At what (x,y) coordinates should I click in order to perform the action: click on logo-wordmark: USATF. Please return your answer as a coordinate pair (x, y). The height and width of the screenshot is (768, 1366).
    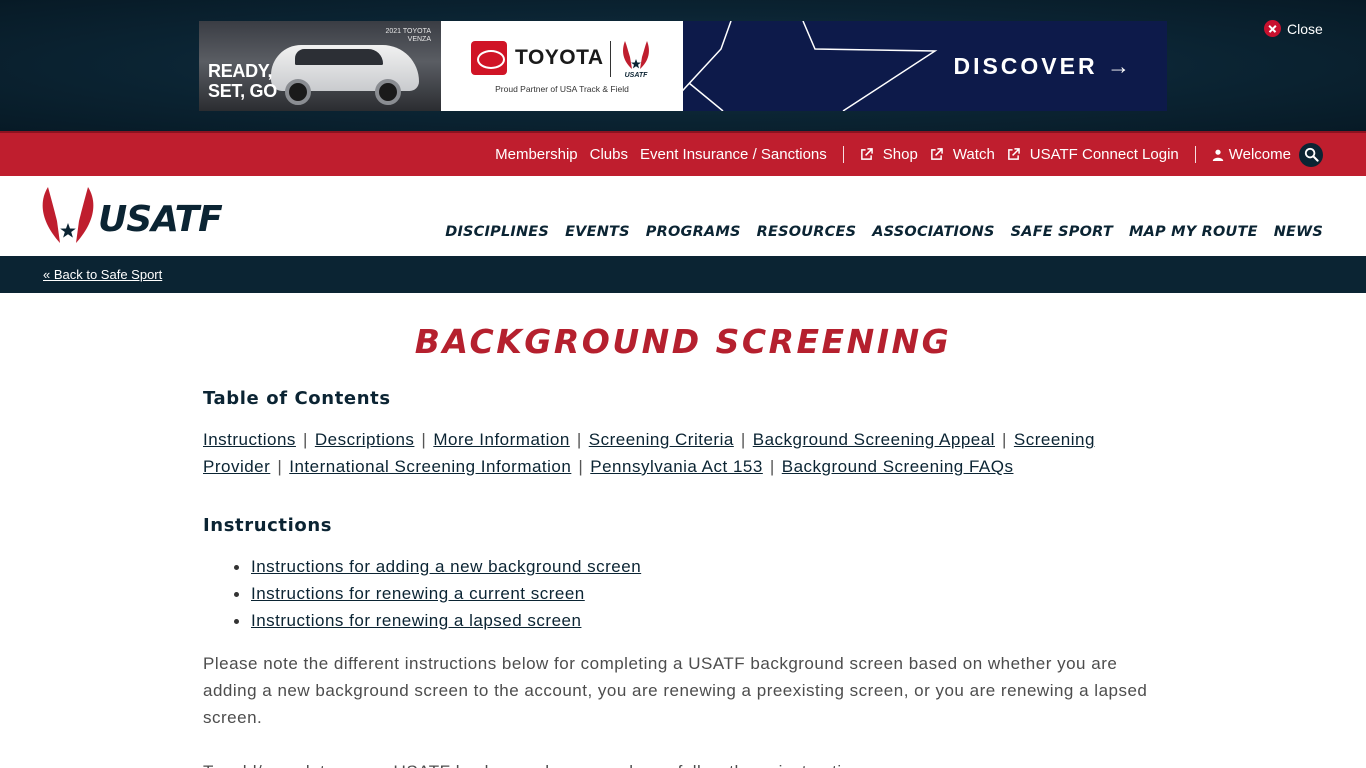
    Looking at the image, I should click on (160, 219).